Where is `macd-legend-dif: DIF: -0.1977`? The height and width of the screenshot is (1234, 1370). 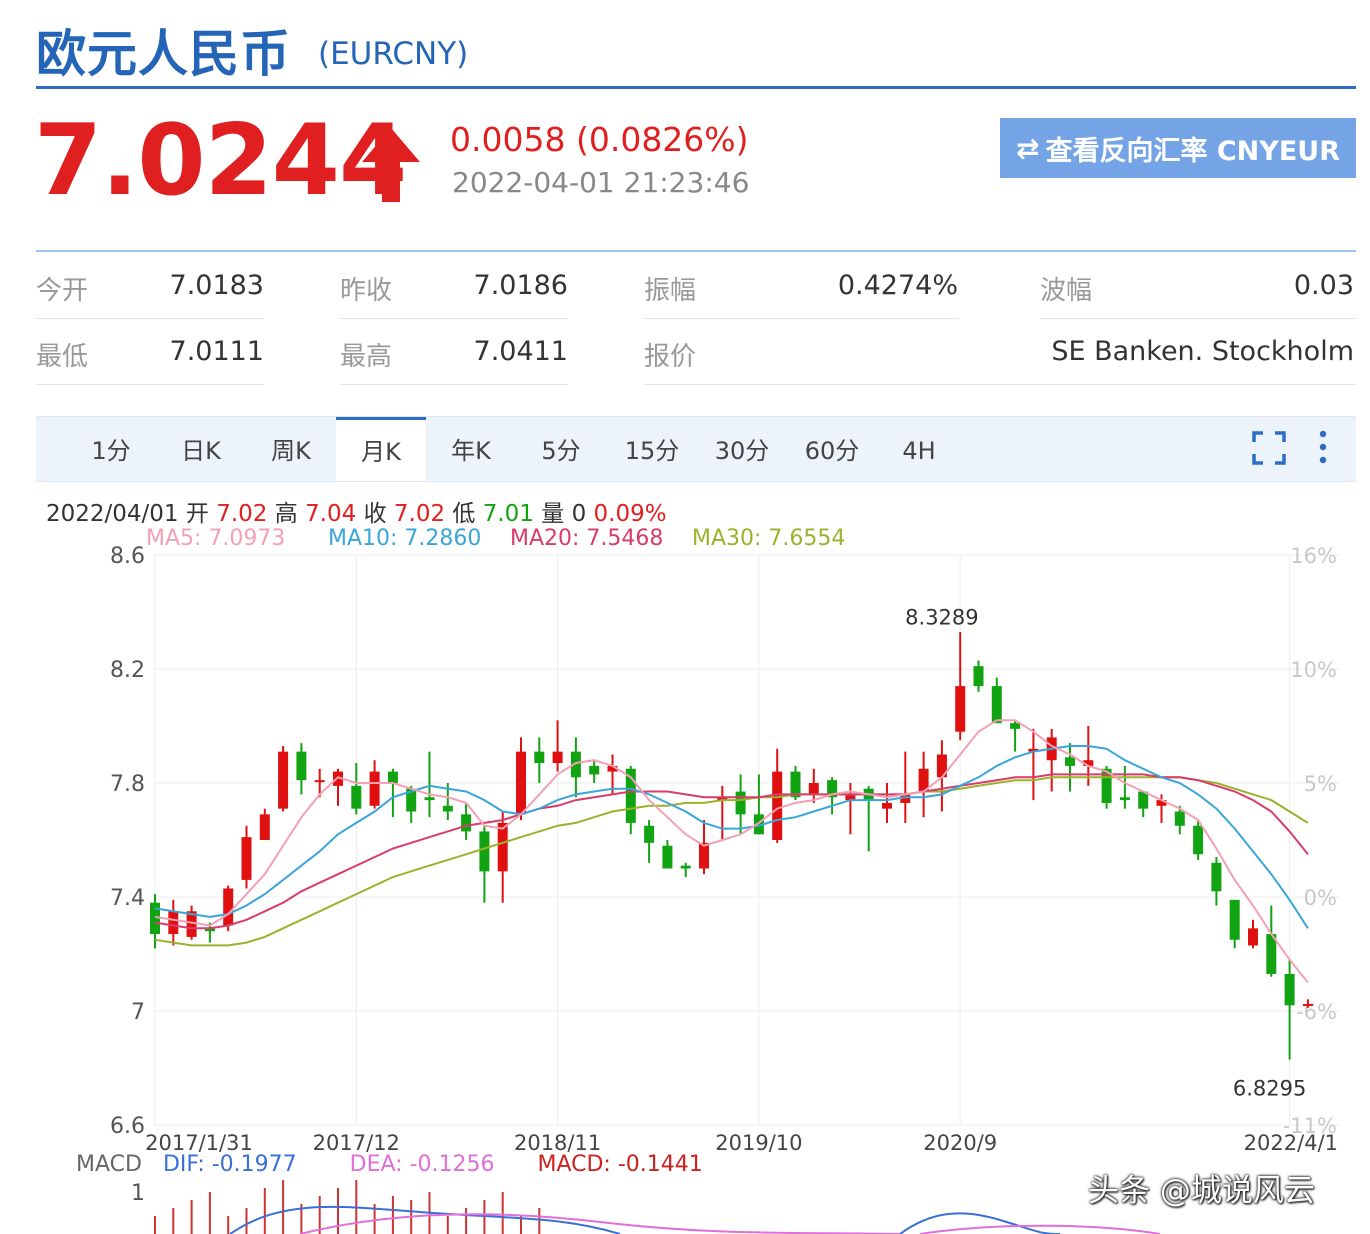
macd-legend-dif: DIF: -0.1977 is located at coordinates (229, 1164).